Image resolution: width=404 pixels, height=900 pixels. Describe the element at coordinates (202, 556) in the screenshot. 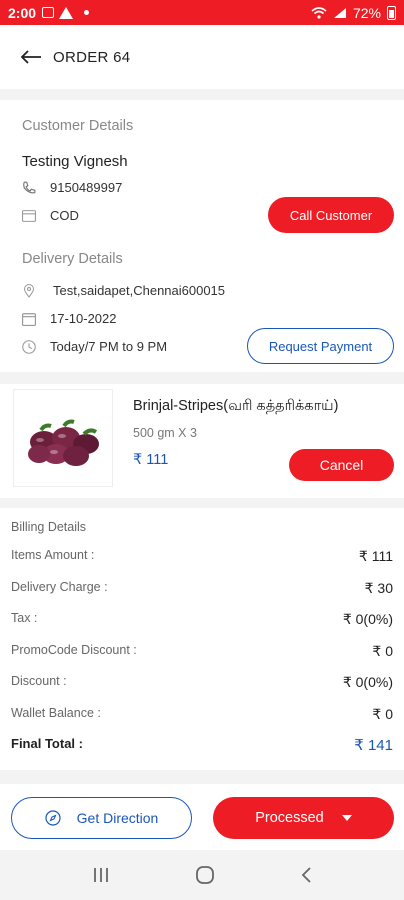

I see `billing-row-items: Items Amount : ₹ 111` at that location.